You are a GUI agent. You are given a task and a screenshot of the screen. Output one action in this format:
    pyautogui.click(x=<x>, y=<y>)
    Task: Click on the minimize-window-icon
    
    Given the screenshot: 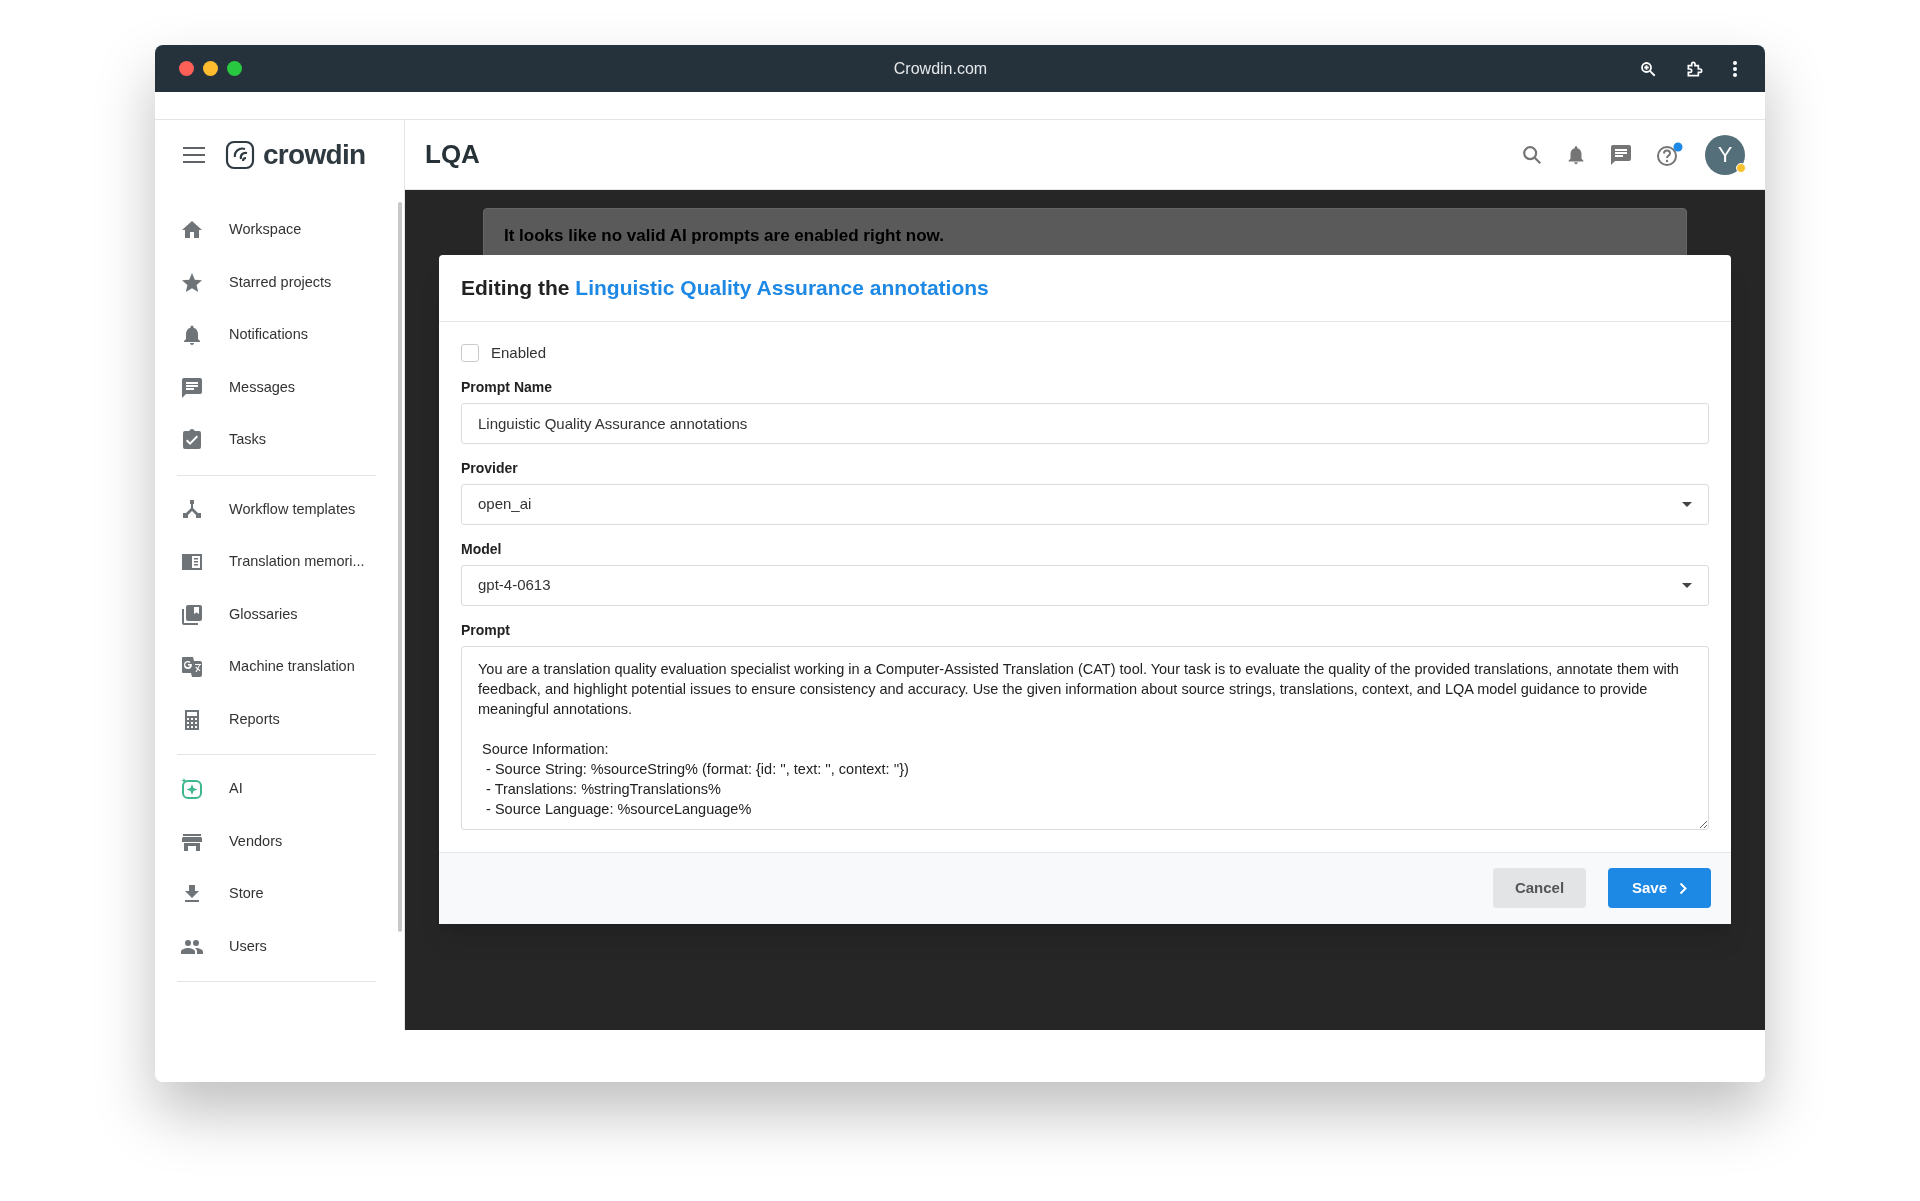 What is the action you would take?
    pyautogui.click(x=210, y=68)
    